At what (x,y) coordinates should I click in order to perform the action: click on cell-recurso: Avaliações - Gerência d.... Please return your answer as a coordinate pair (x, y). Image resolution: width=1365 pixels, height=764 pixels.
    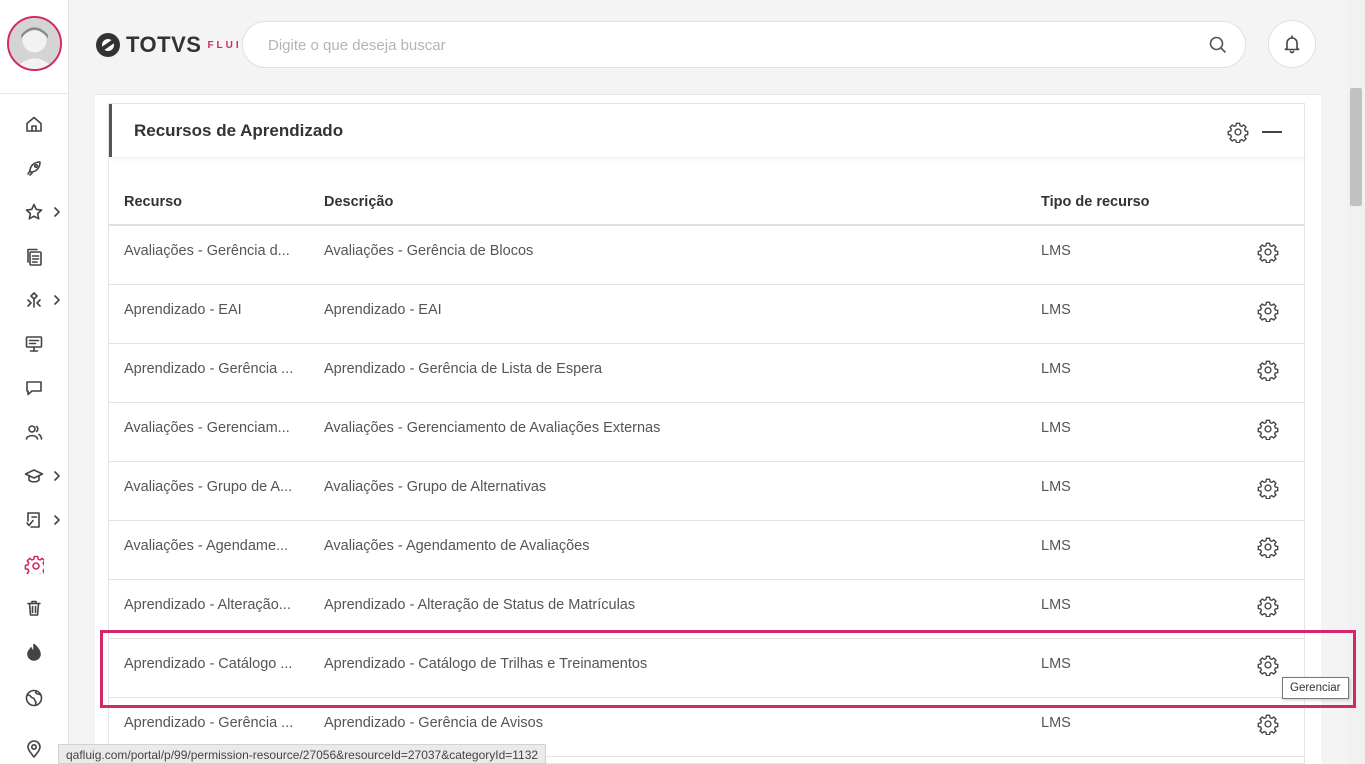
    Looking at the image, I should click on (207, 251).